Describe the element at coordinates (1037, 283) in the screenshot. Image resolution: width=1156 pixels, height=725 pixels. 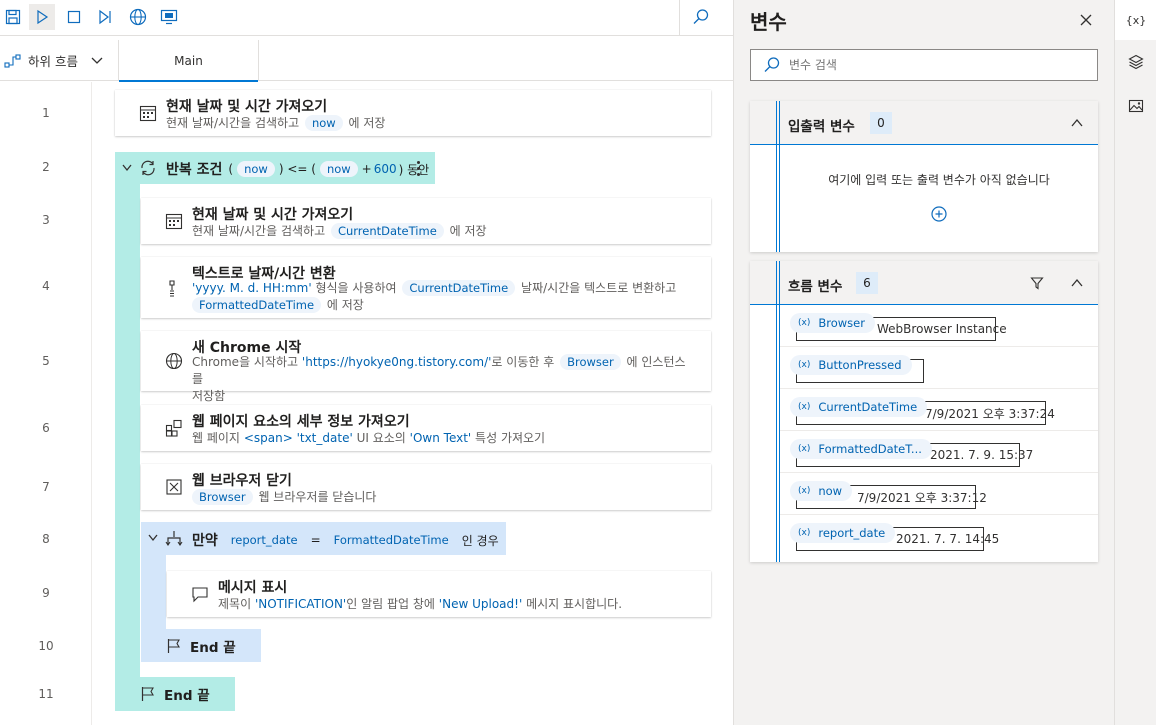
I see `filter-icon` at that location.